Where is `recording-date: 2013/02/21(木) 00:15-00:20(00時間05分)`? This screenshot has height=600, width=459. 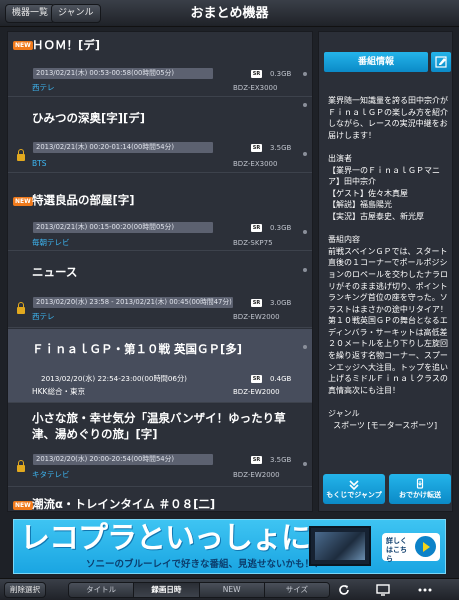
recording-date: 2013/02/21(木) 00:15-00:20(00時間05分) is located at coordinates (123, 227).